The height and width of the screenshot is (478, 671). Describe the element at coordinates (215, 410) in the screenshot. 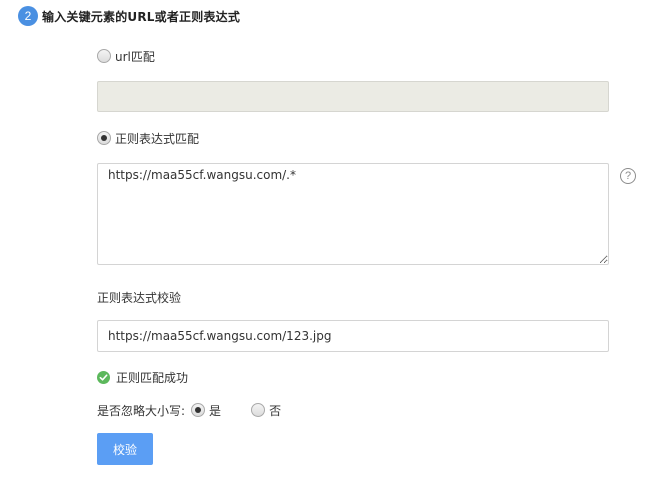

I see `ignore-case-yes-label: 是` at that location.